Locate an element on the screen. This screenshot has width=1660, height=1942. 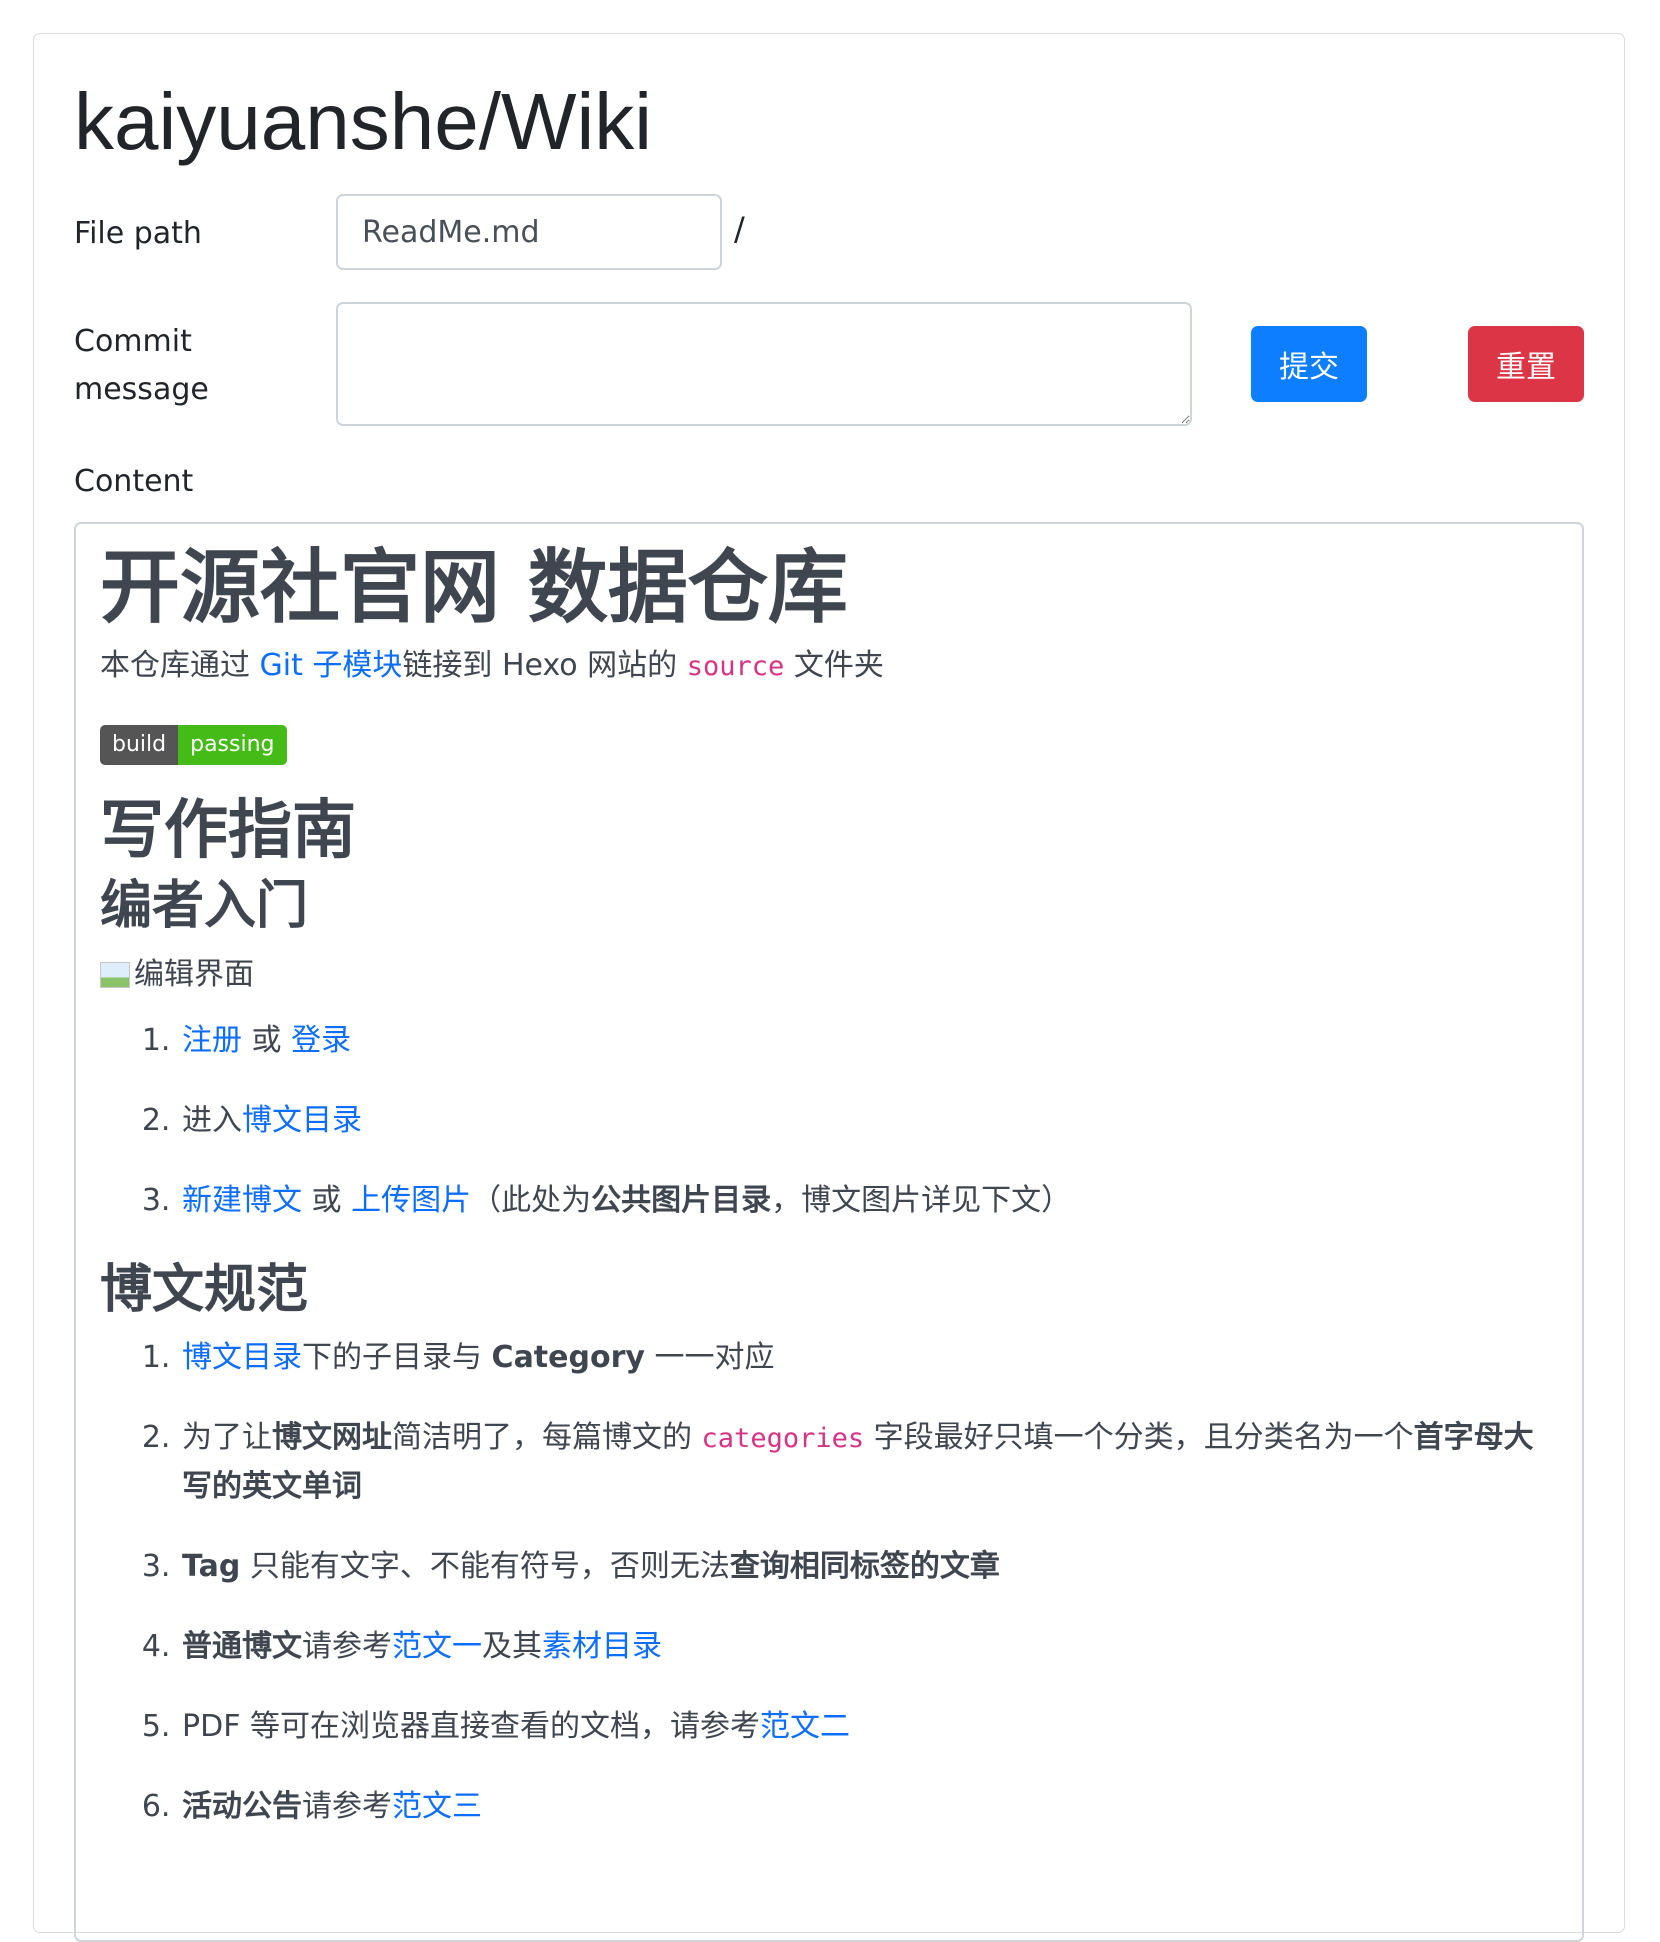
intro-paragraph: 本仓库通过 Git 子模块链接到 Hexo 网站的 source 文件夹 is located at coordinates (829, 666).